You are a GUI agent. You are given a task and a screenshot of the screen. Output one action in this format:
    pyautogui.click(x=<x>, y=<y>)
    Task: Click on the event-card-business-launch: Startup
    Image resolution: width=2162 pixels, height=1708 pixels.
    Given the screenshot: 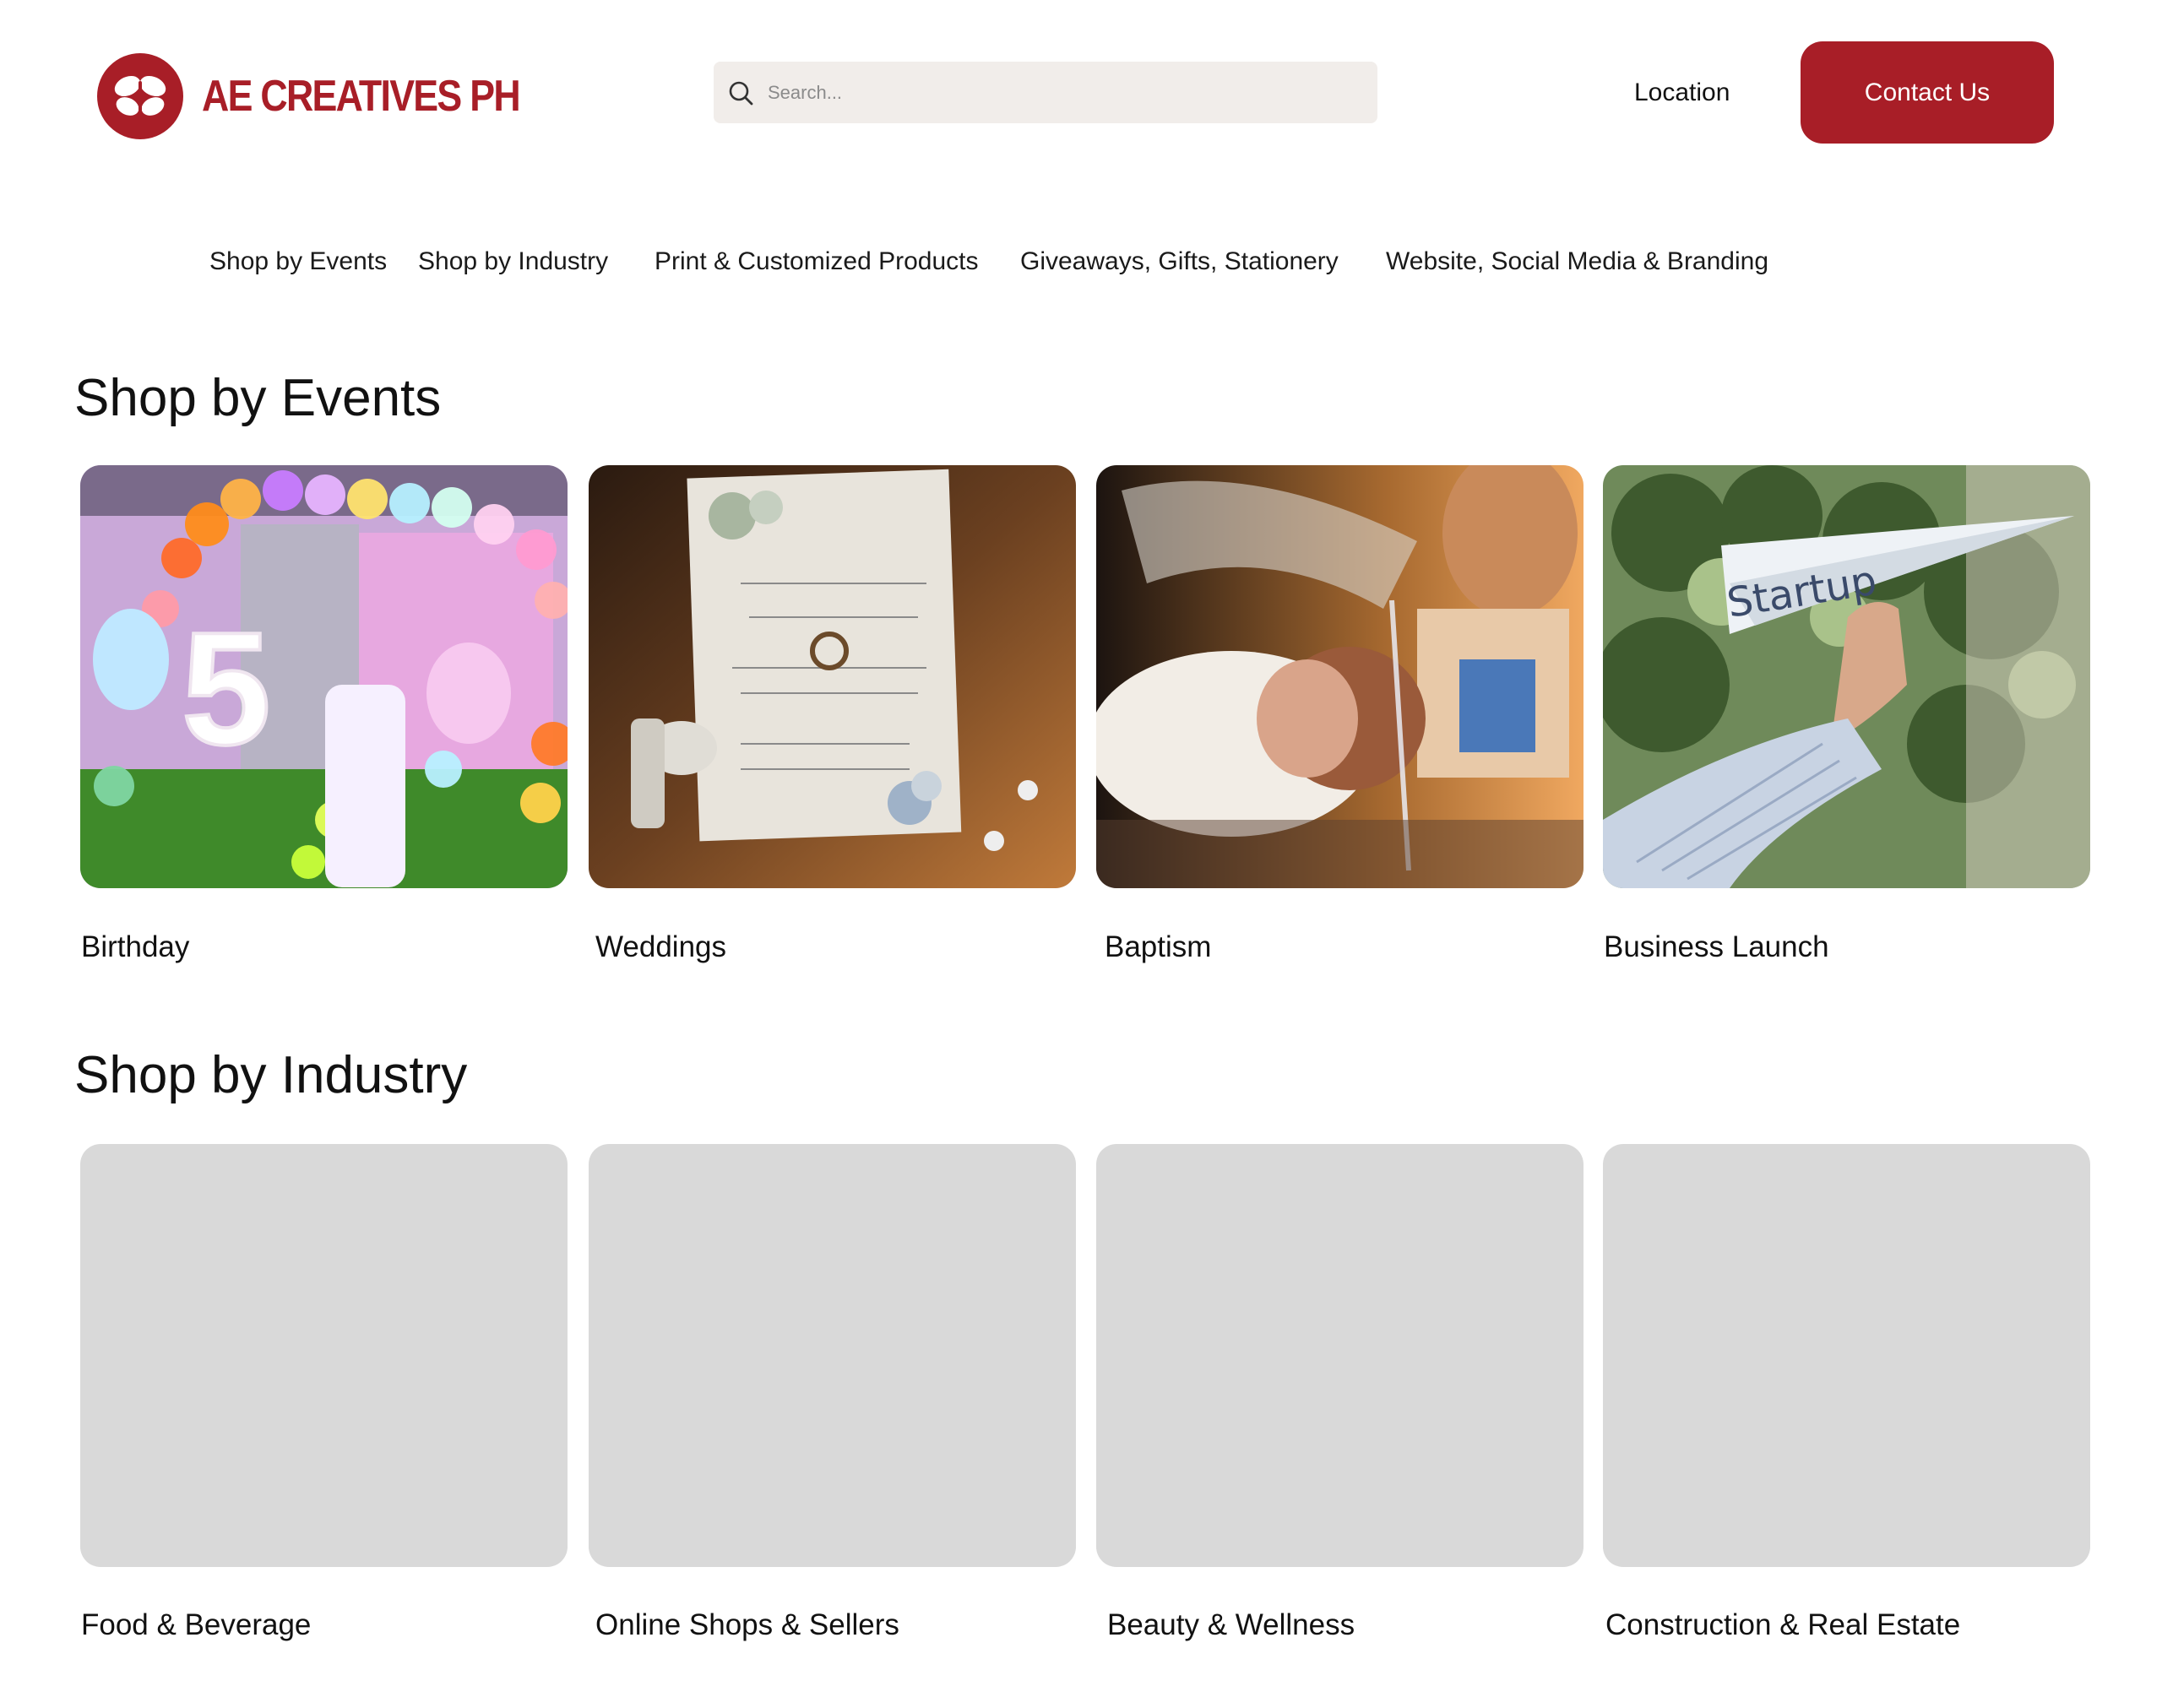 What is the action you would take?
    pyautogui.click(x=1846, y=676)
    